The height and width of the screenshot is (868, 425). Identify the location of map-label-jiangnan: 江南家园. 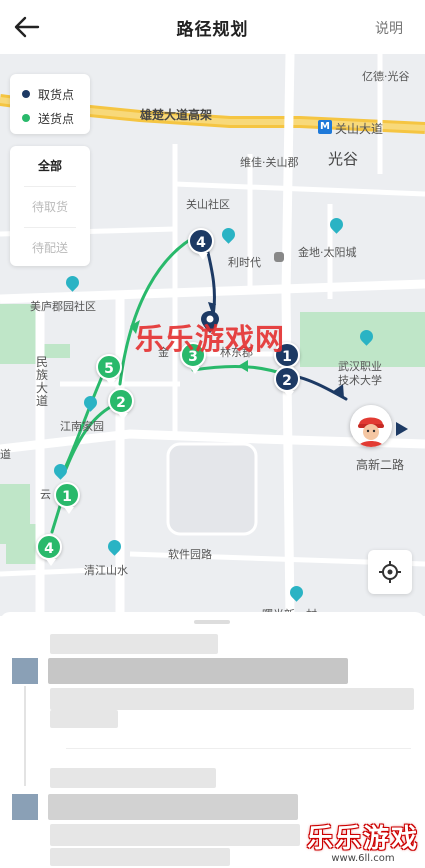
(82, 426).